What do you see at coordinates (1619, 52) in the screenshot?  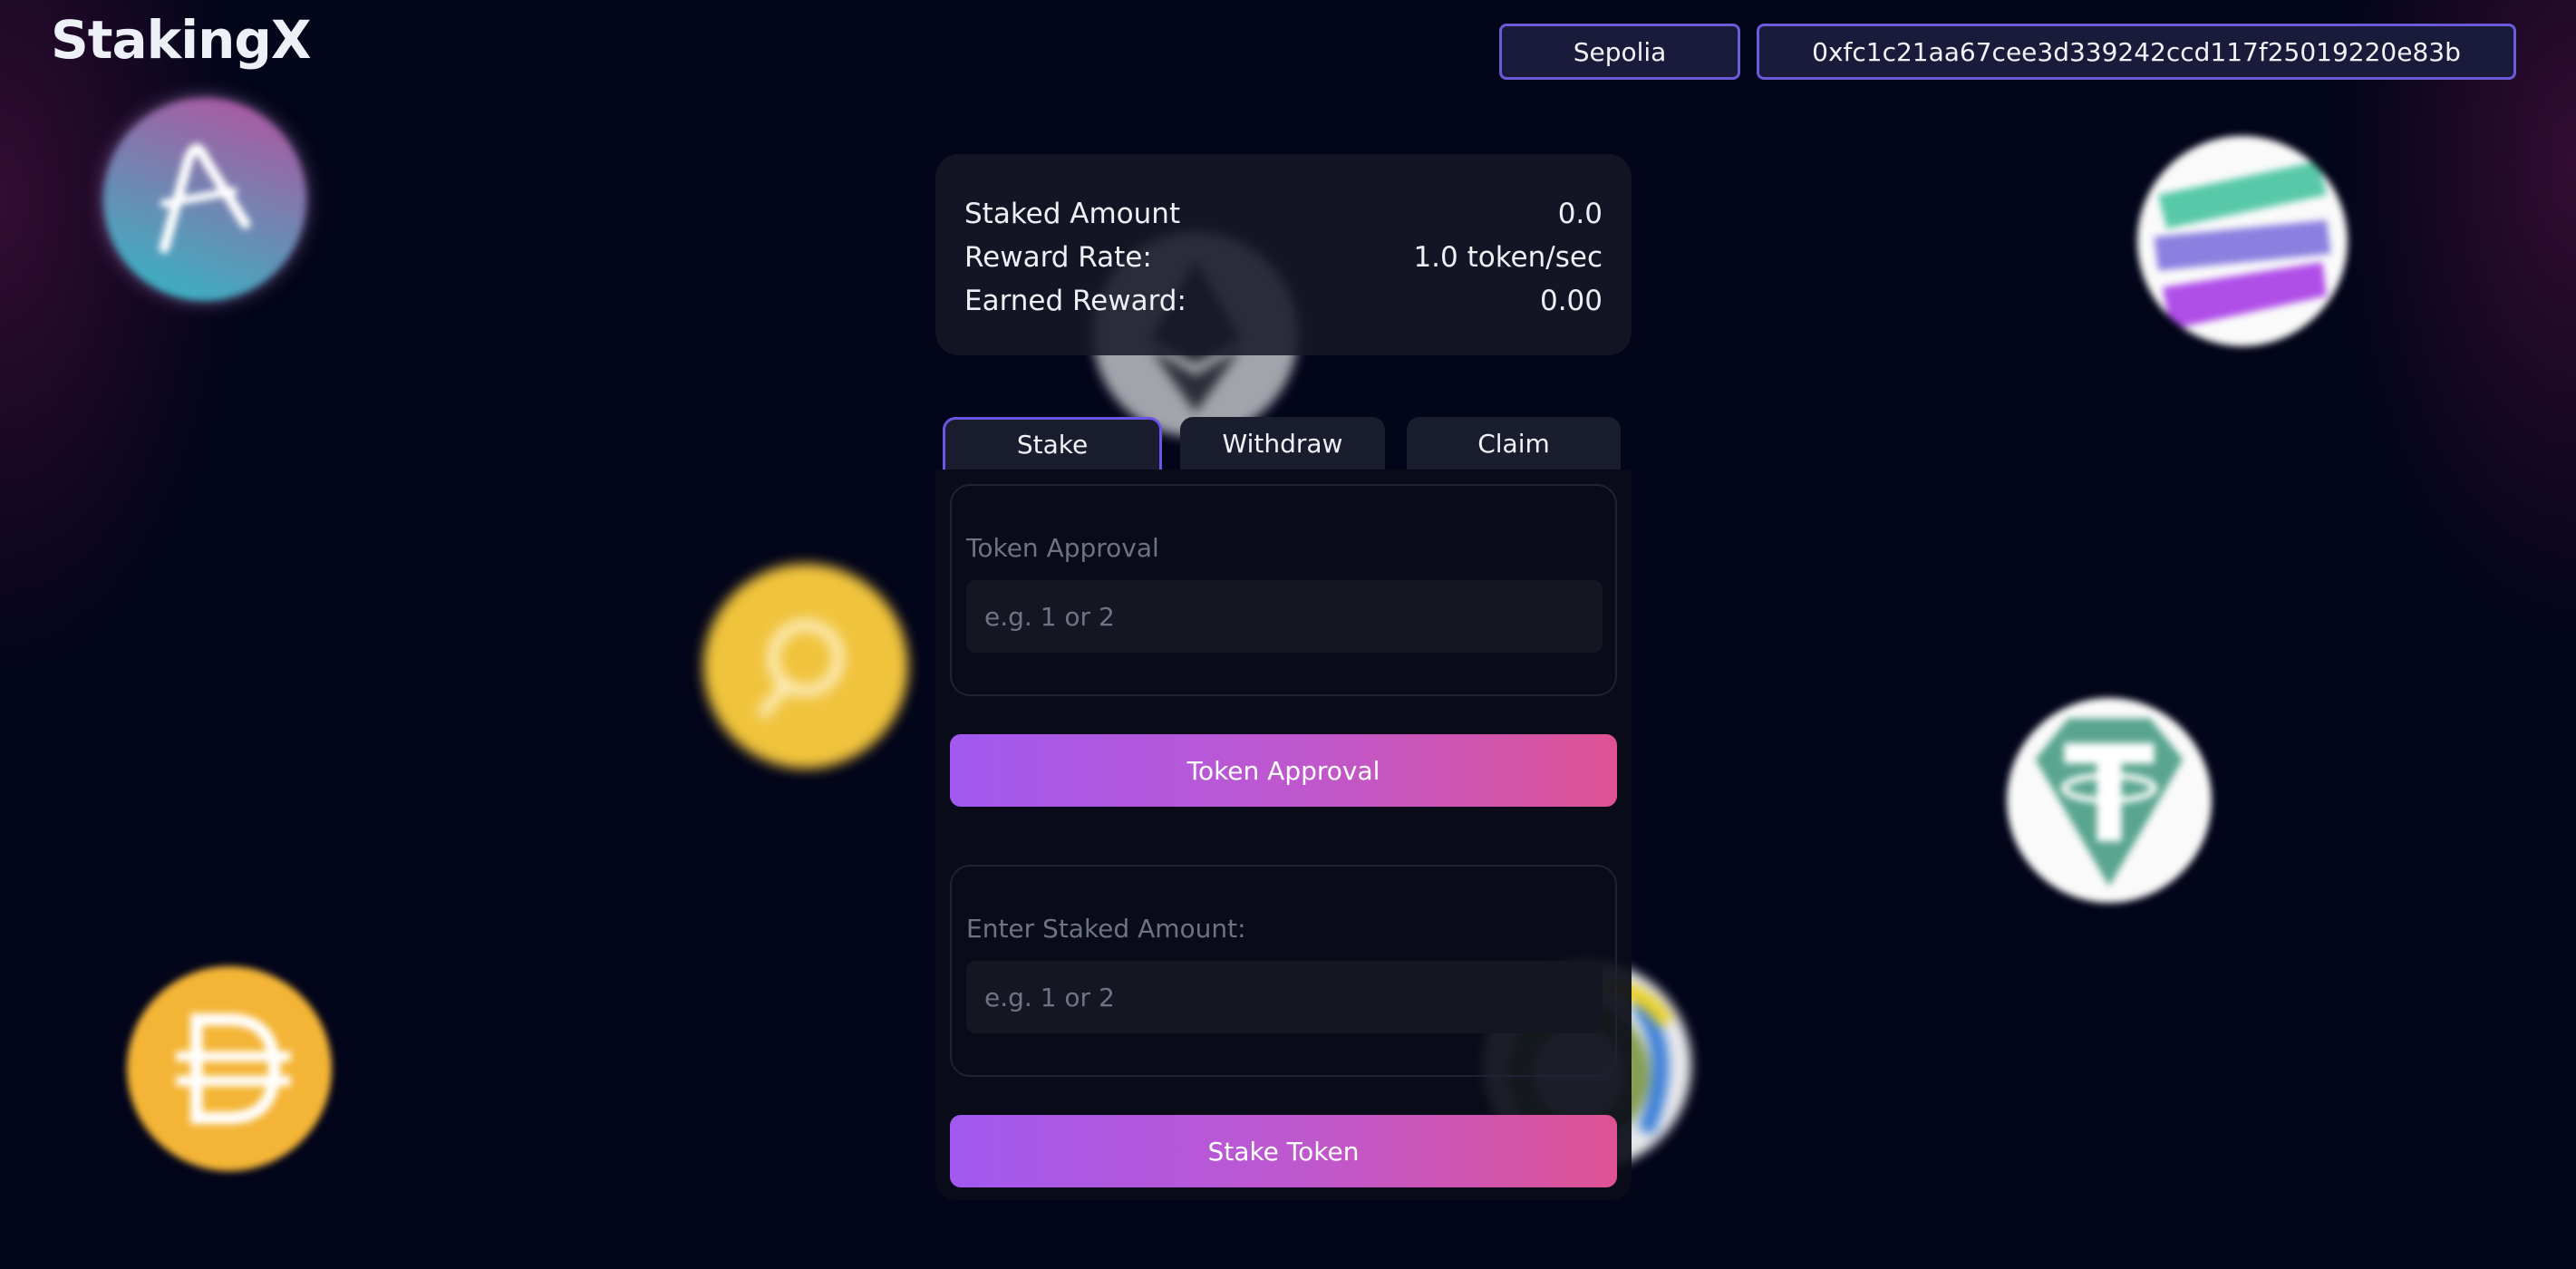 I see `network-button: Sepolia` at bounding box center [1619, 52].